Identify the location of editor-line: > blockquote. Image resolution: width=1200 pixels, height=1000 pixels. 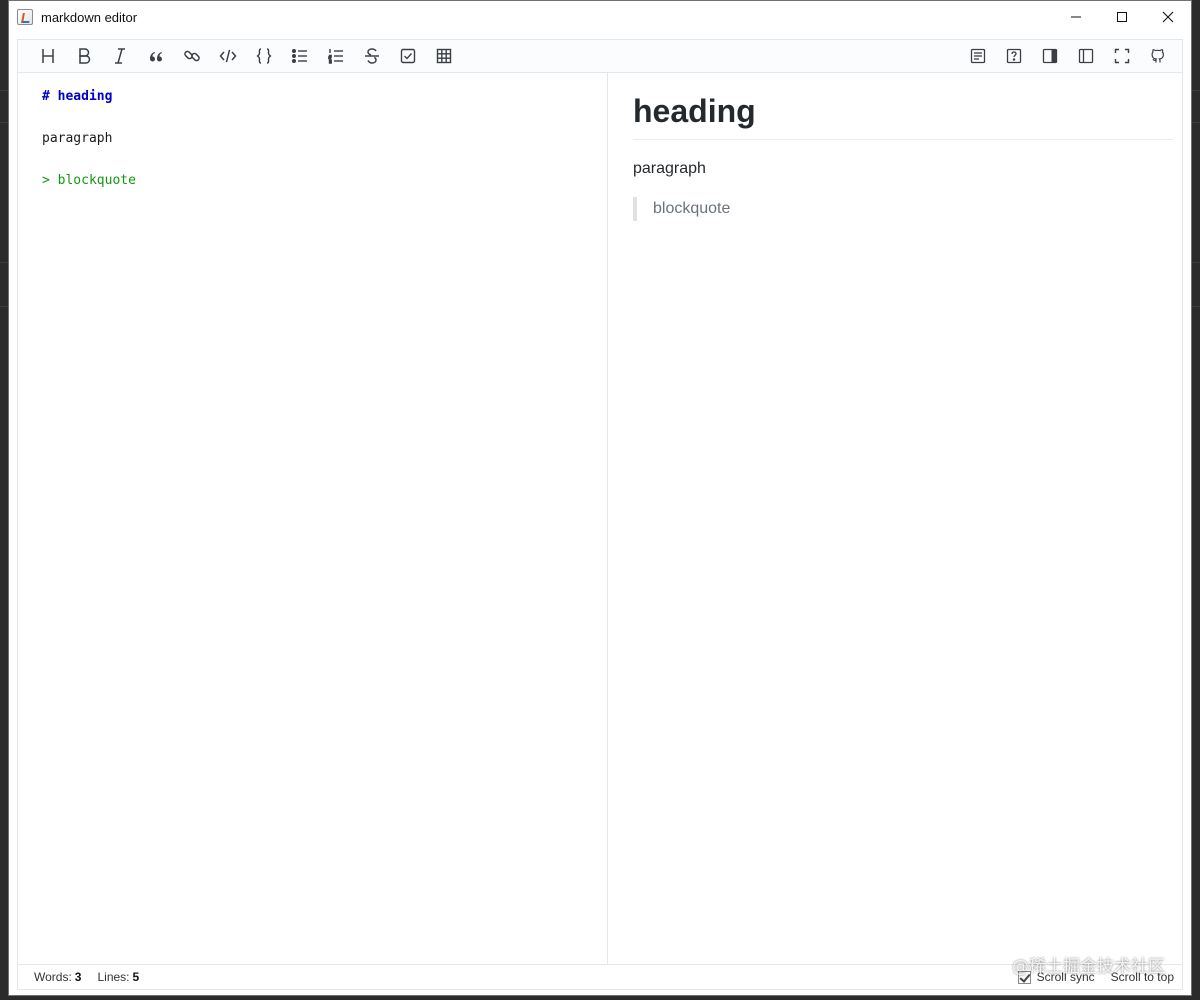
(89, 181).